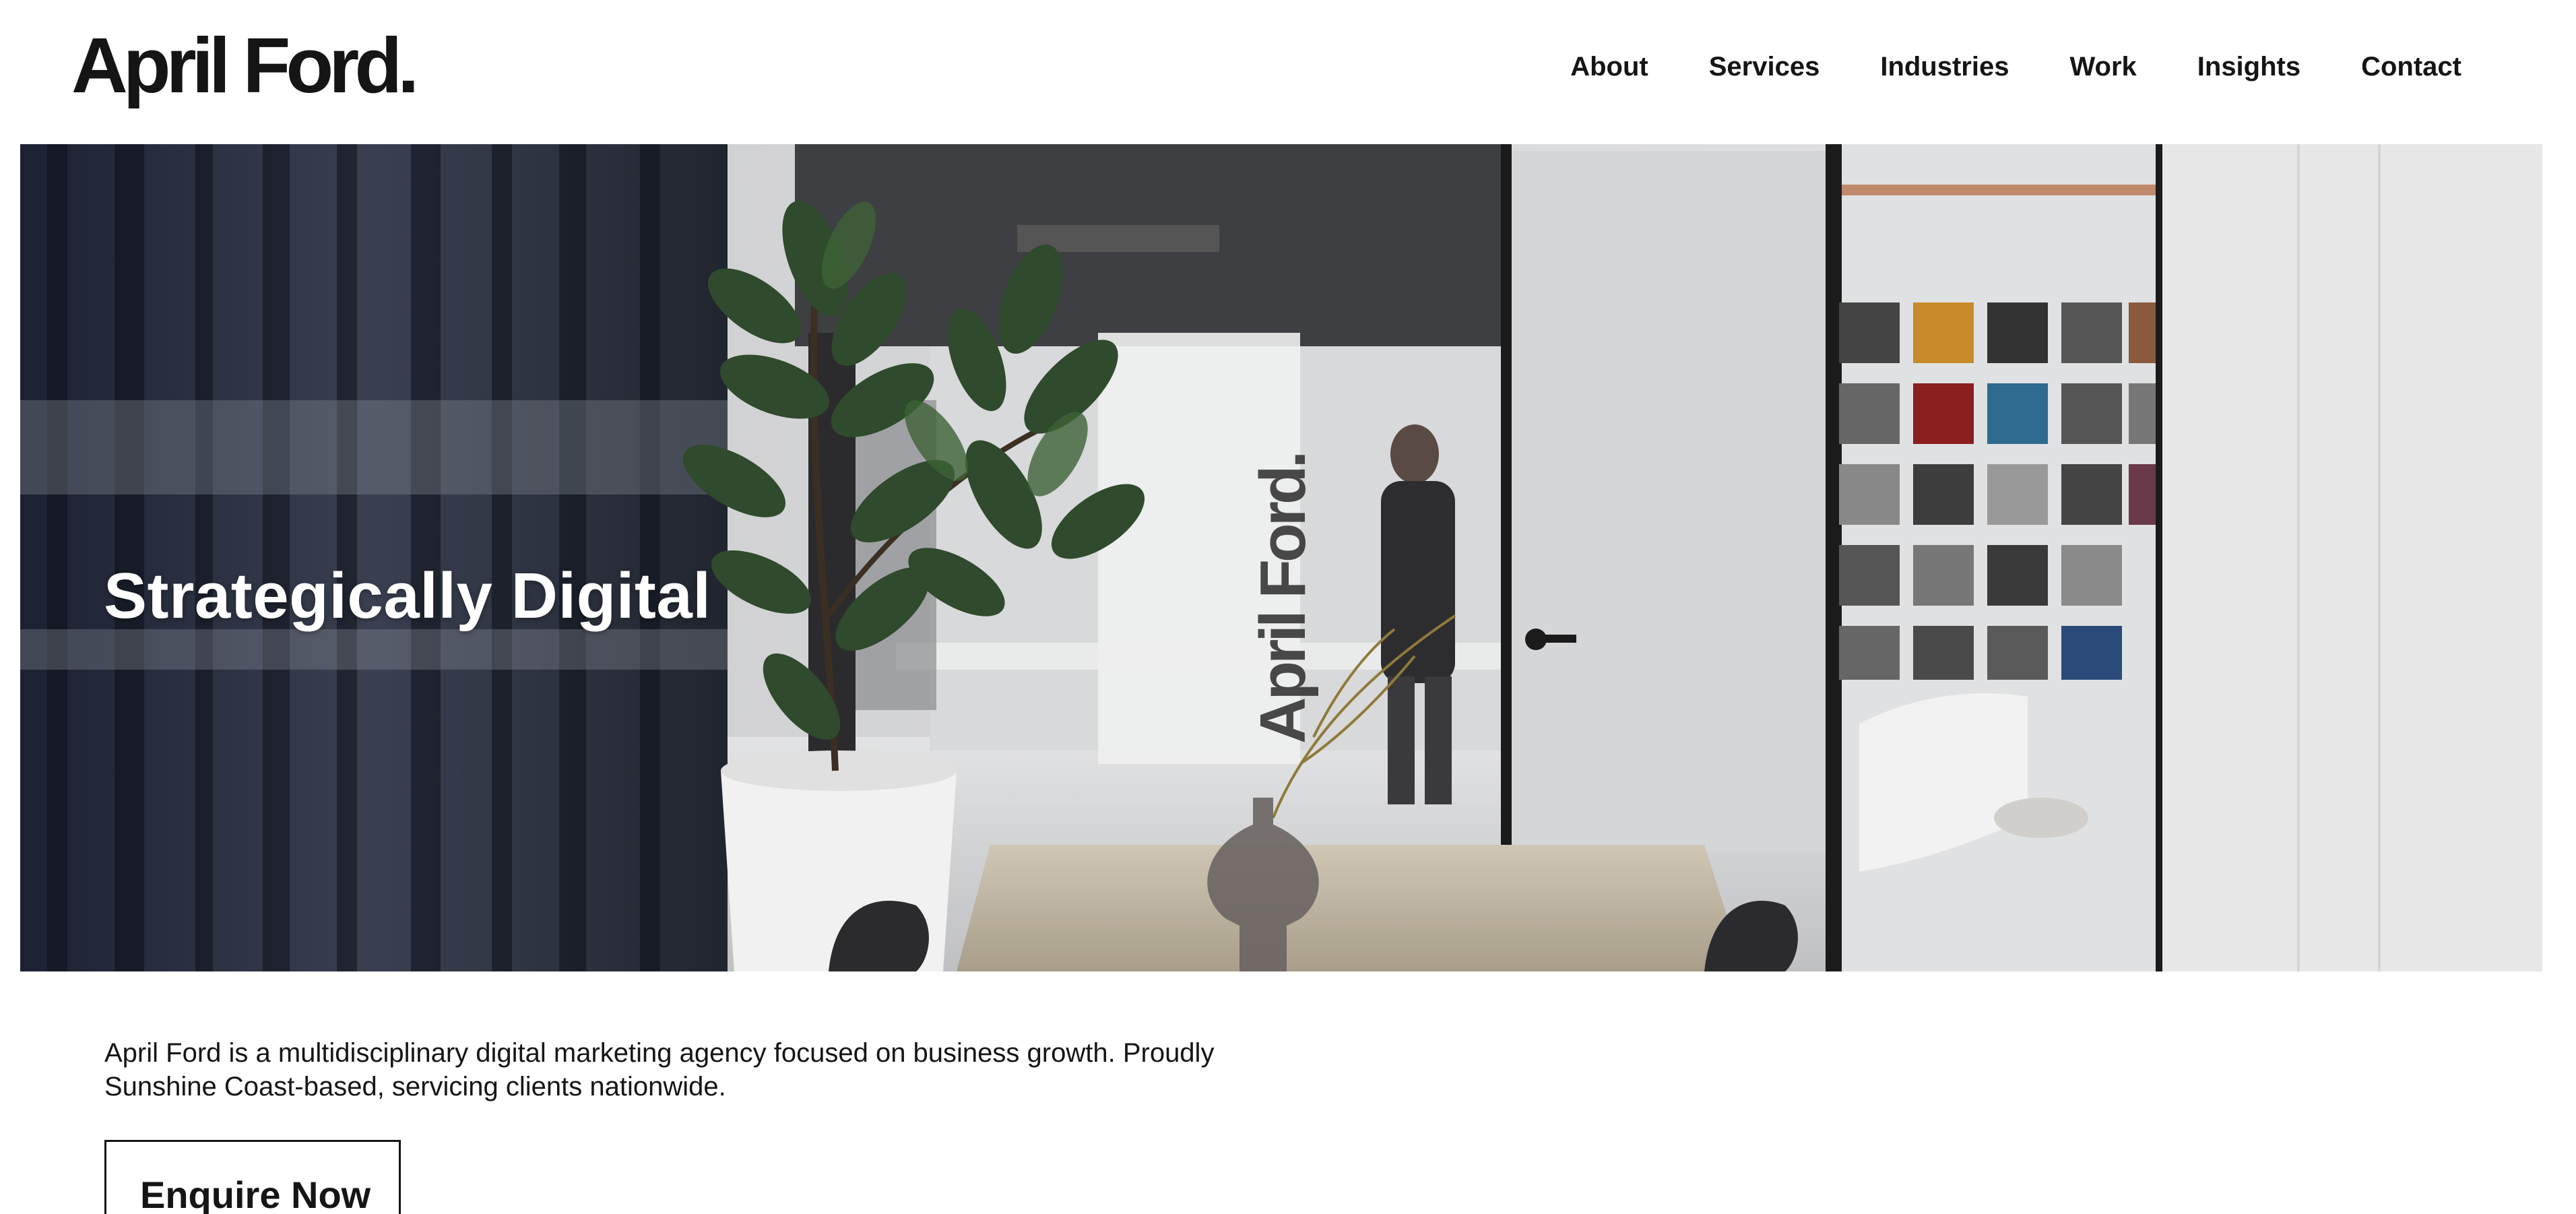  Describe the element at coordinates (1283, 598) in the screenshot. I see `wall-logo-signage: April Ford.` at that location.